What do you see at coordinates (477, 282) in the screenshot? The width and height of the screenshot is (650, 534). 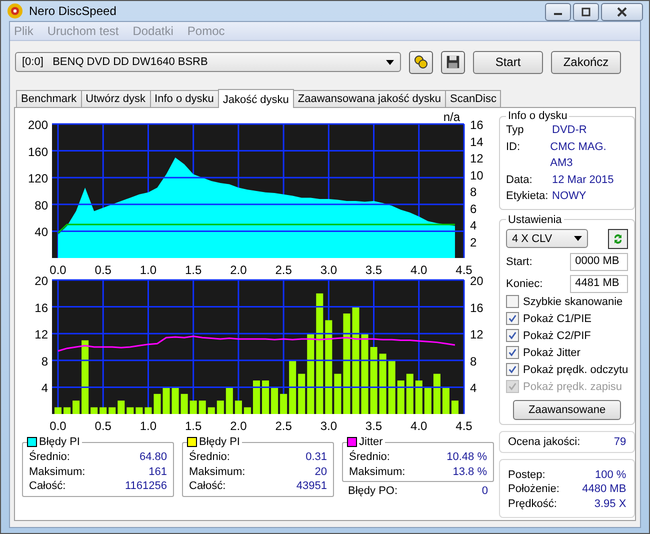 I see `axis-label: 20` at bounding box center [477, 282].